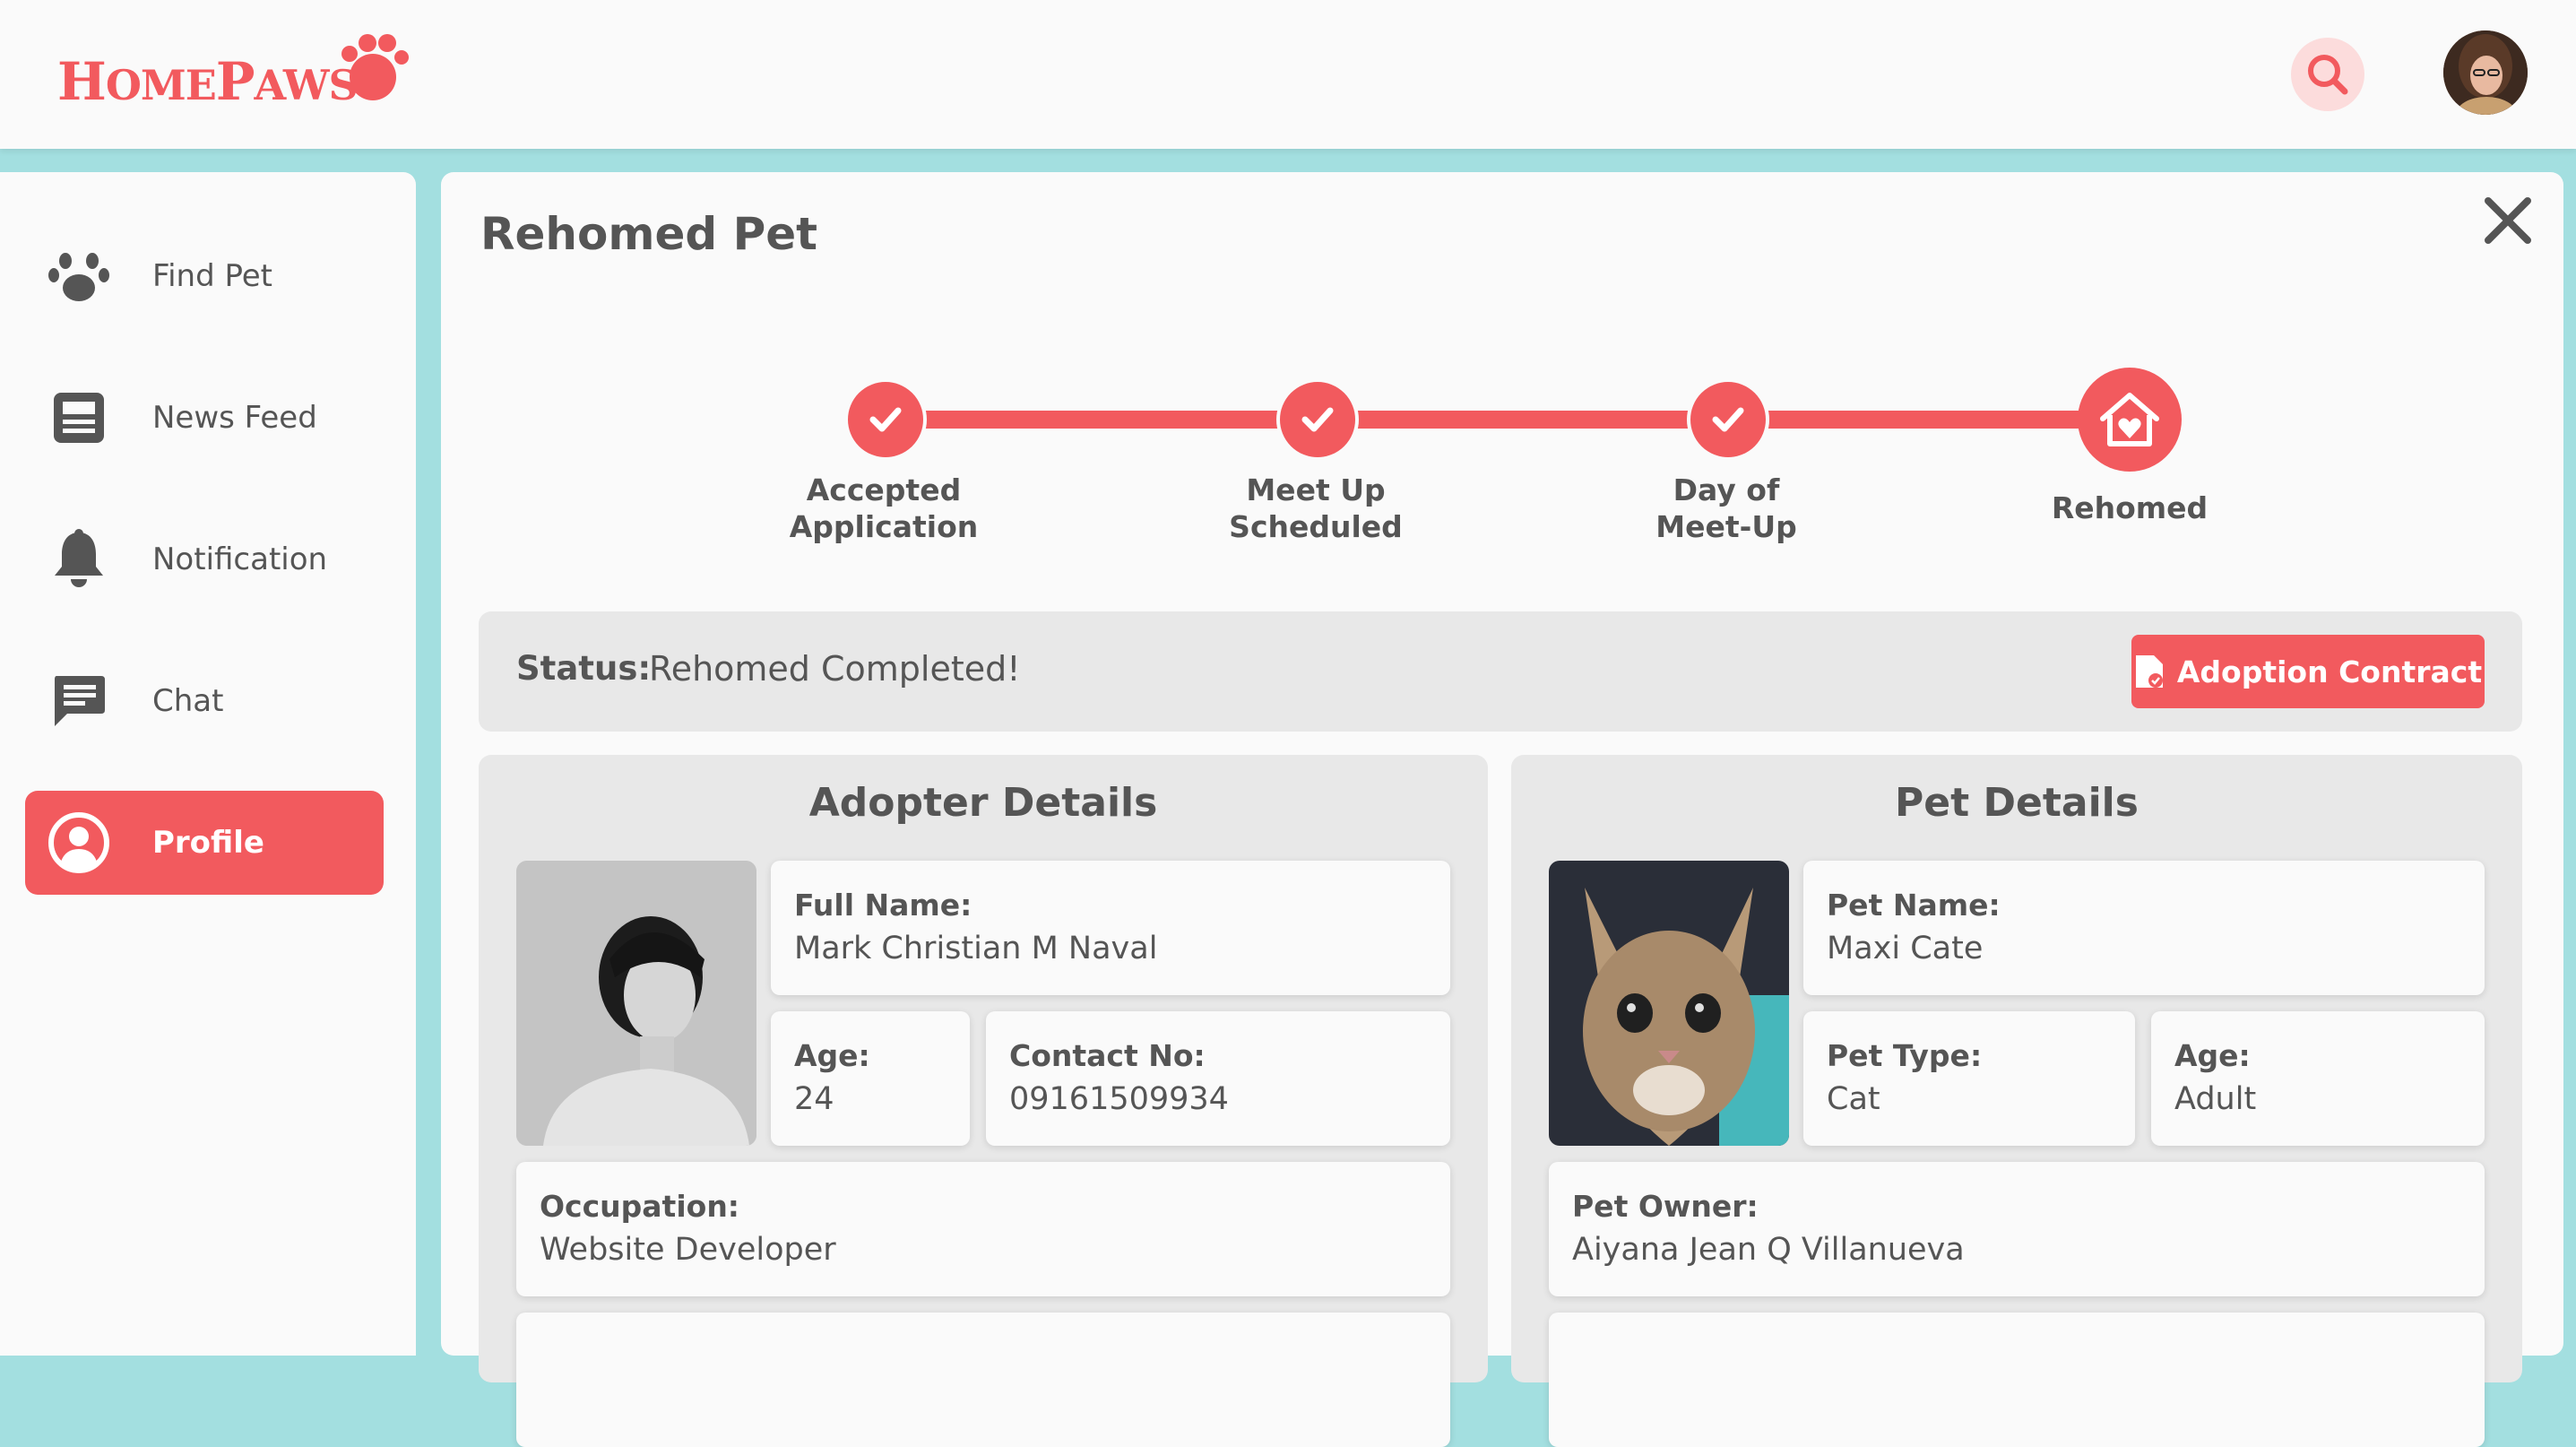 Image resolution: width=2576 pixels, height=1447 pixels. I want to click on adopter-details-title: Adopter Details, so click(983, 803).